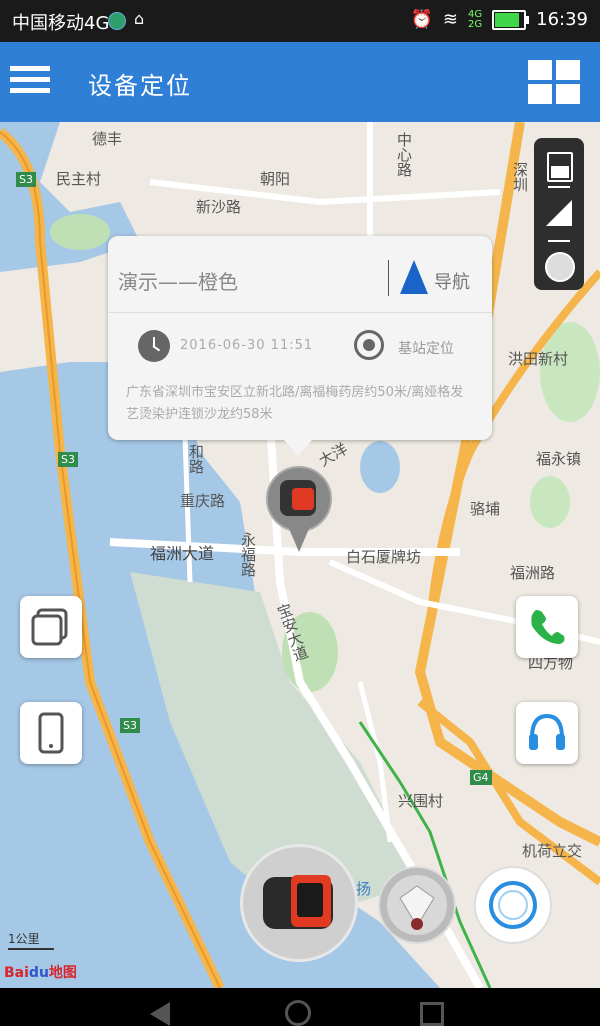  I want to click on signal-icon: 4G 2G, so click(475, 19).